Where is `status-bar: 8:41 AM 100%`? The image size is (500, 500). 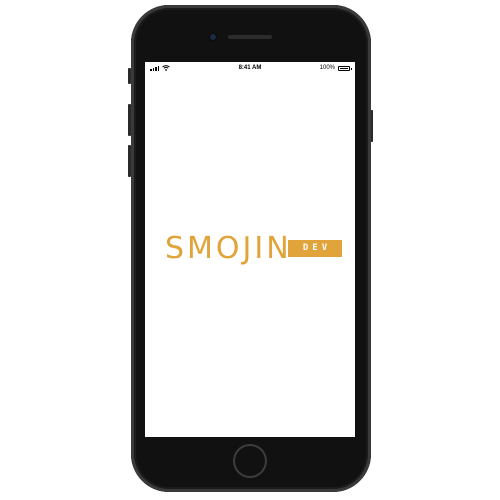 status-bar: 8:41 AM 100% is located at coordinates (250, 69).